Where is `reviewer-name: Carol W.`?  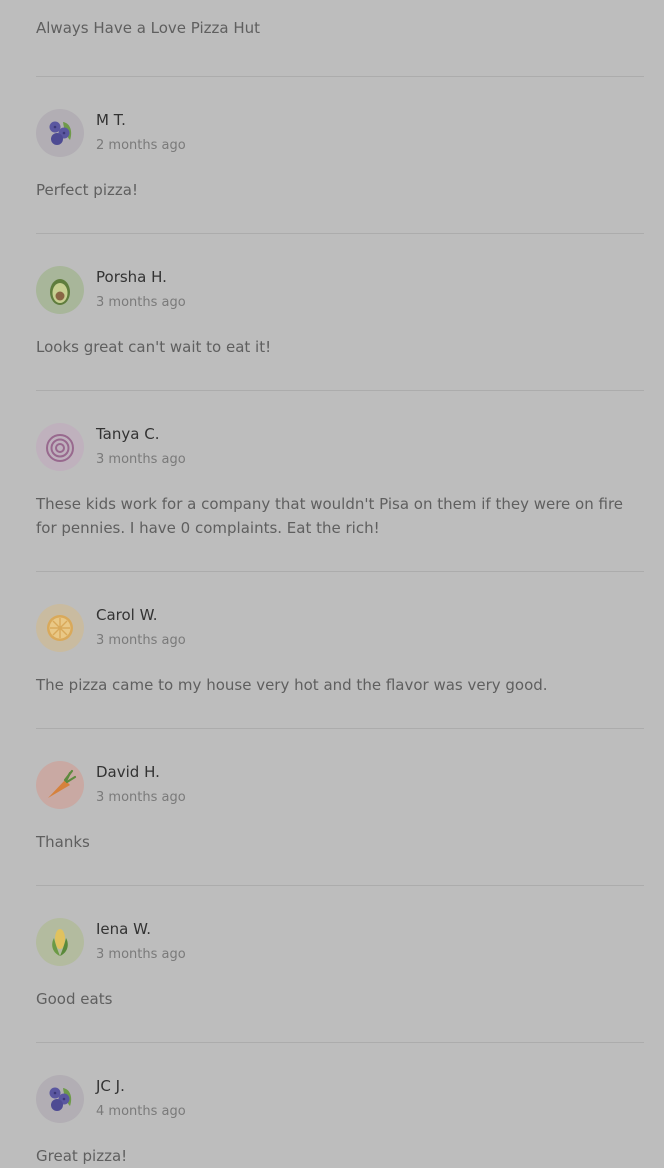 reviewer-name: Carol W. is located at coordinates (127, 615).